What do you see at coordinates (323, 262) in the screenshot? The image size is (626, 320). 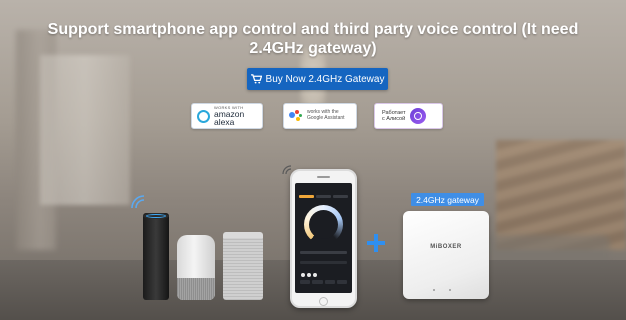 I see `mode-bar` at bounding box center [323, 262].